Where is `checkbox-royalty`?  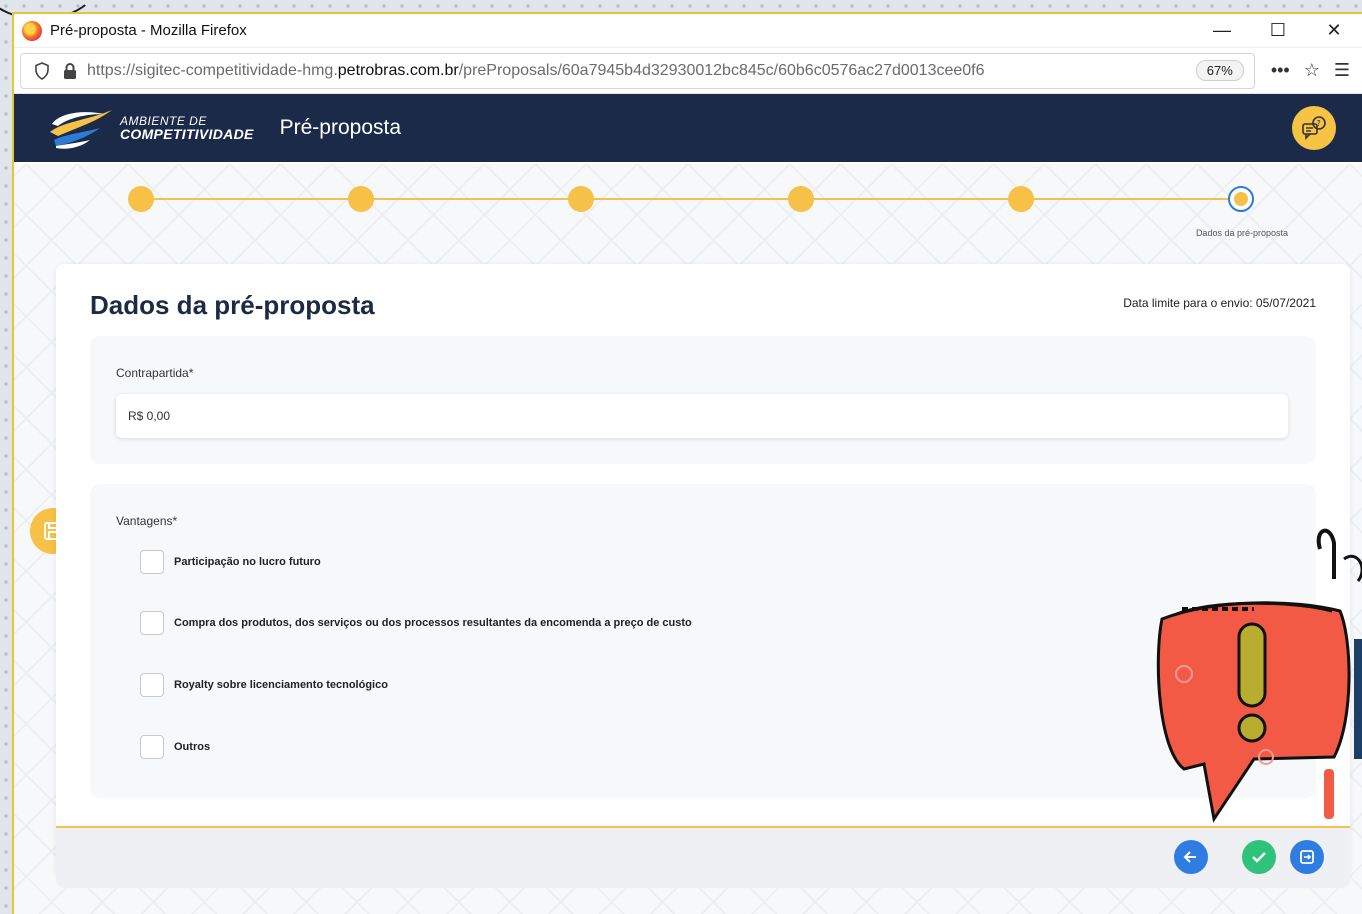
checkbox-royalty is located at coordinates (152, 685).